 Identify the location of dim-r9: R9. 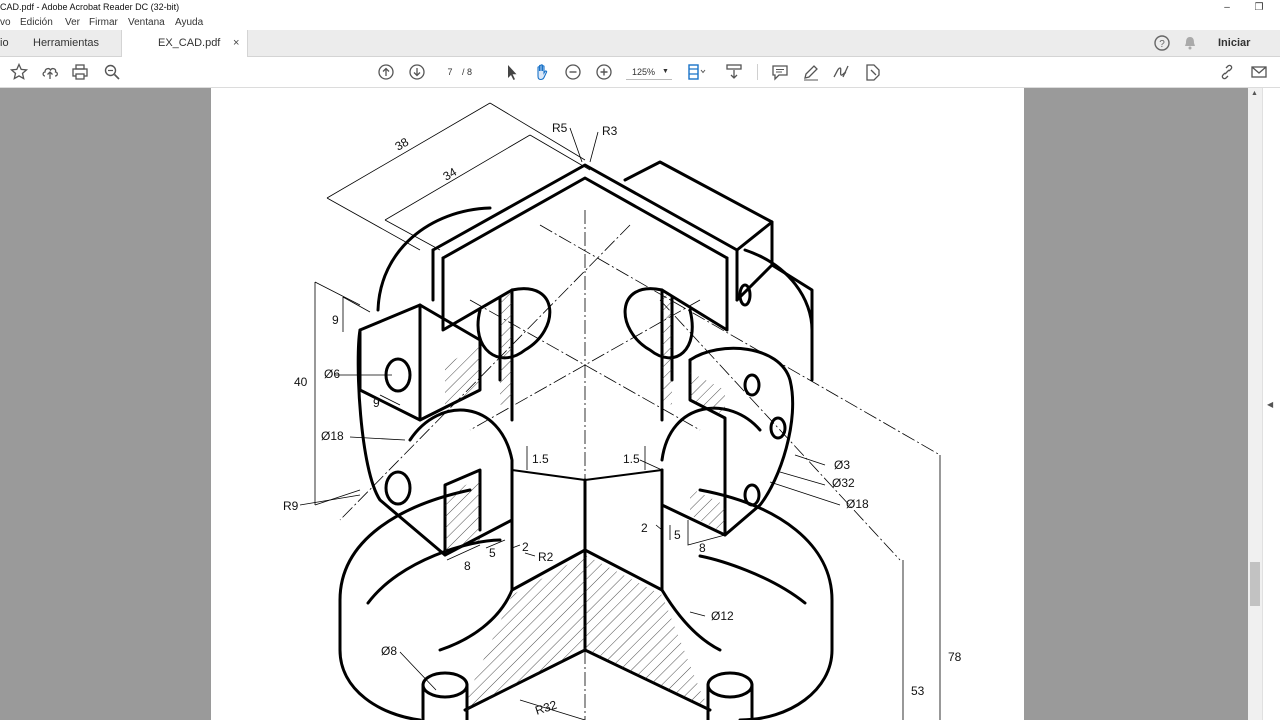
(291, 506).